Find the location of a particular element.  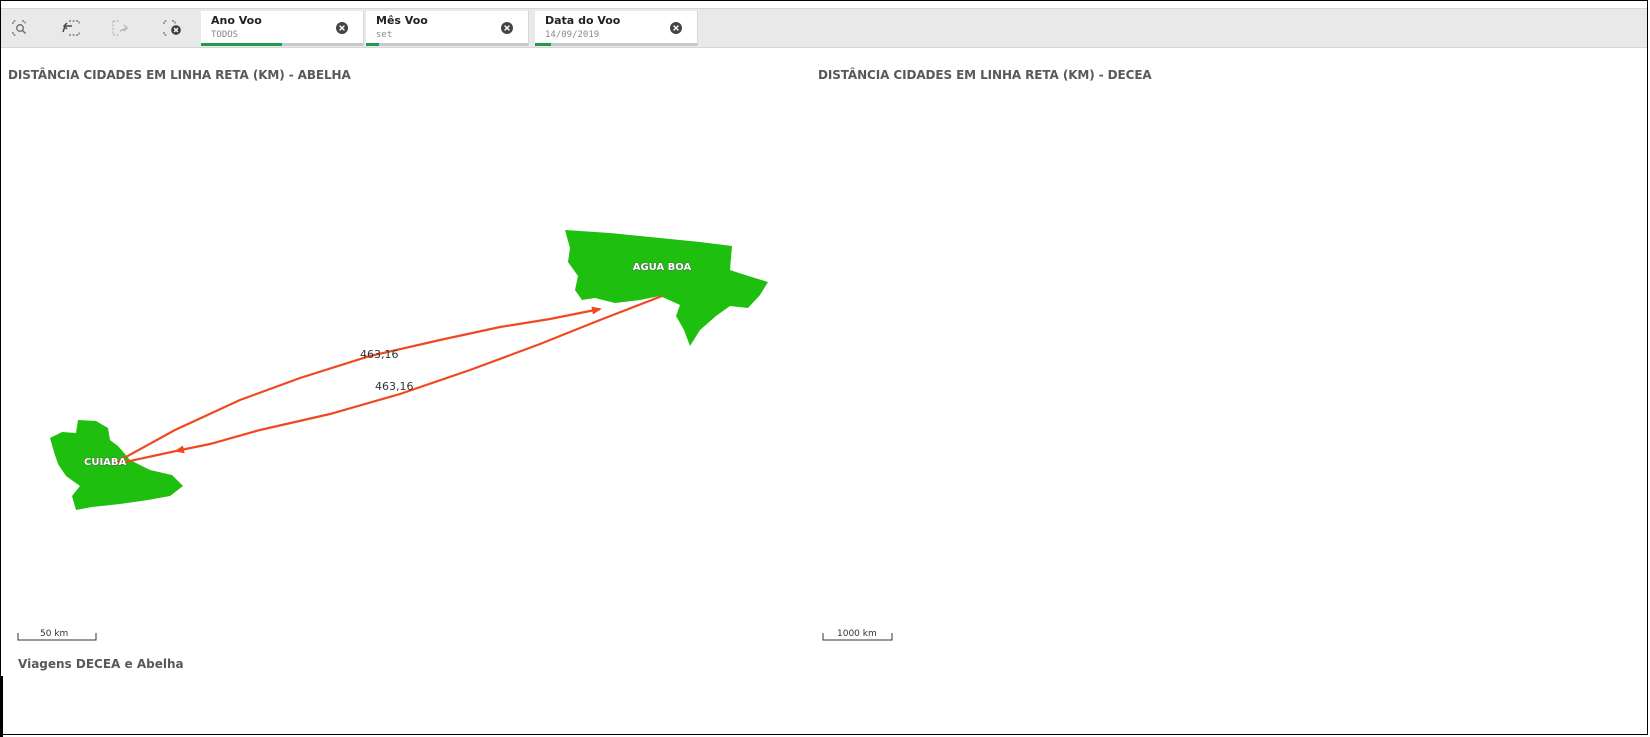

scale-bar-right: 1000 km is located at coordinates (857, 635).